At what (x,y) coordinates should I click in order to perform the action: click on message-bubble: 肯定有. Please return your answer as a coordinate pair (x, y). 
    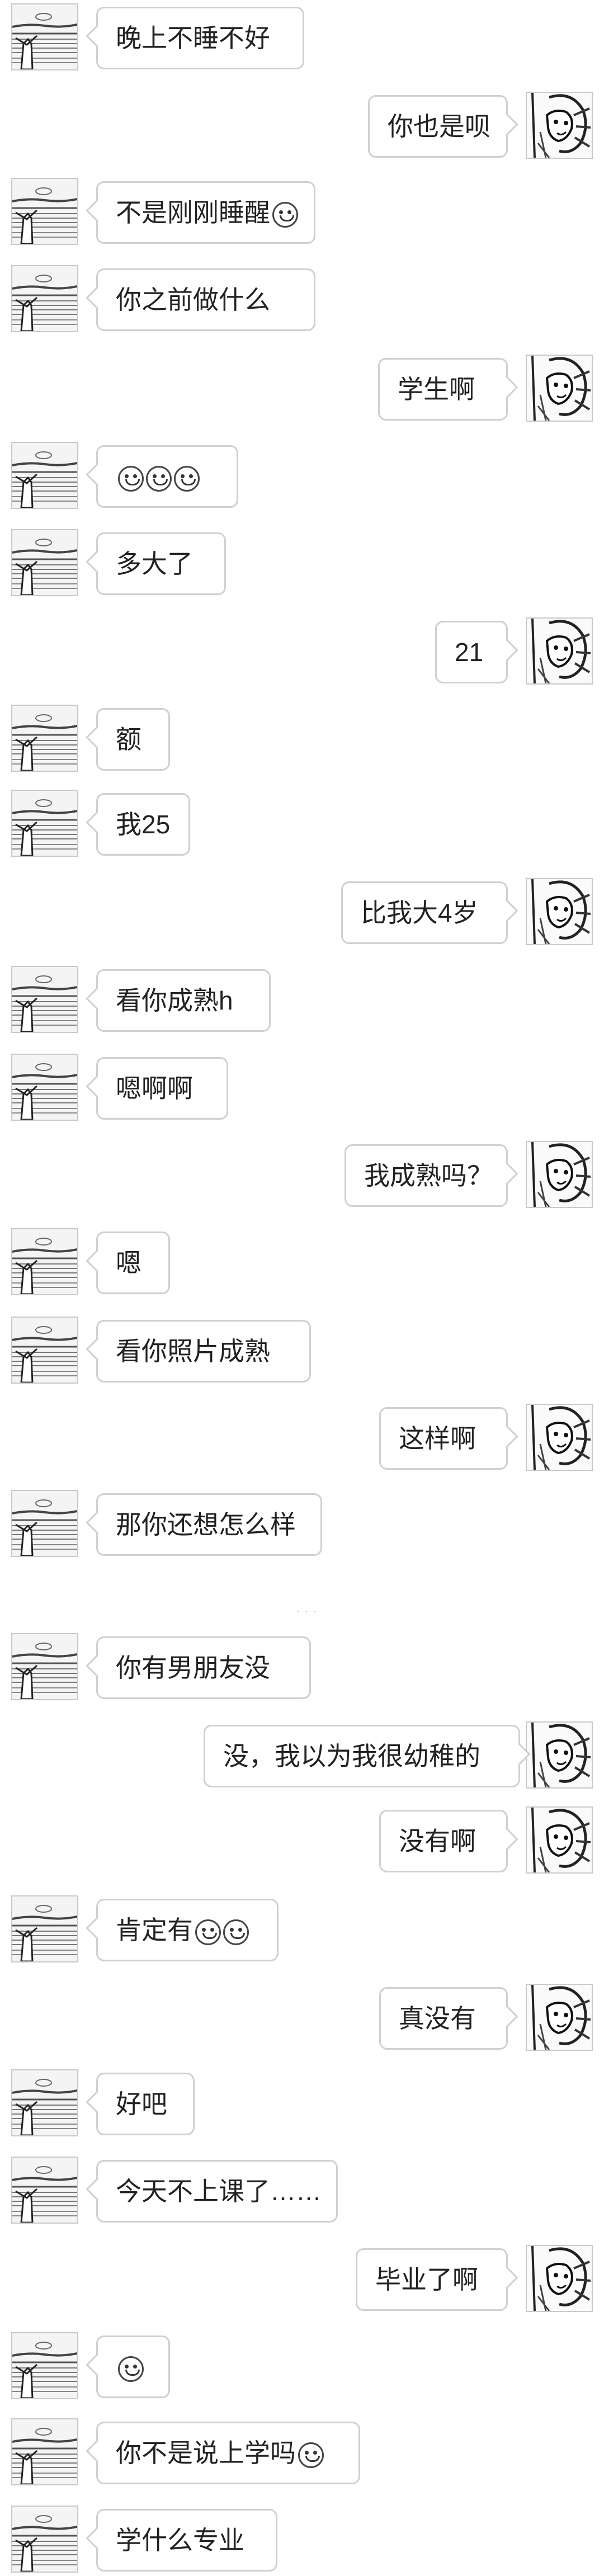
    Looking at the image, I should click on (187, 1930).